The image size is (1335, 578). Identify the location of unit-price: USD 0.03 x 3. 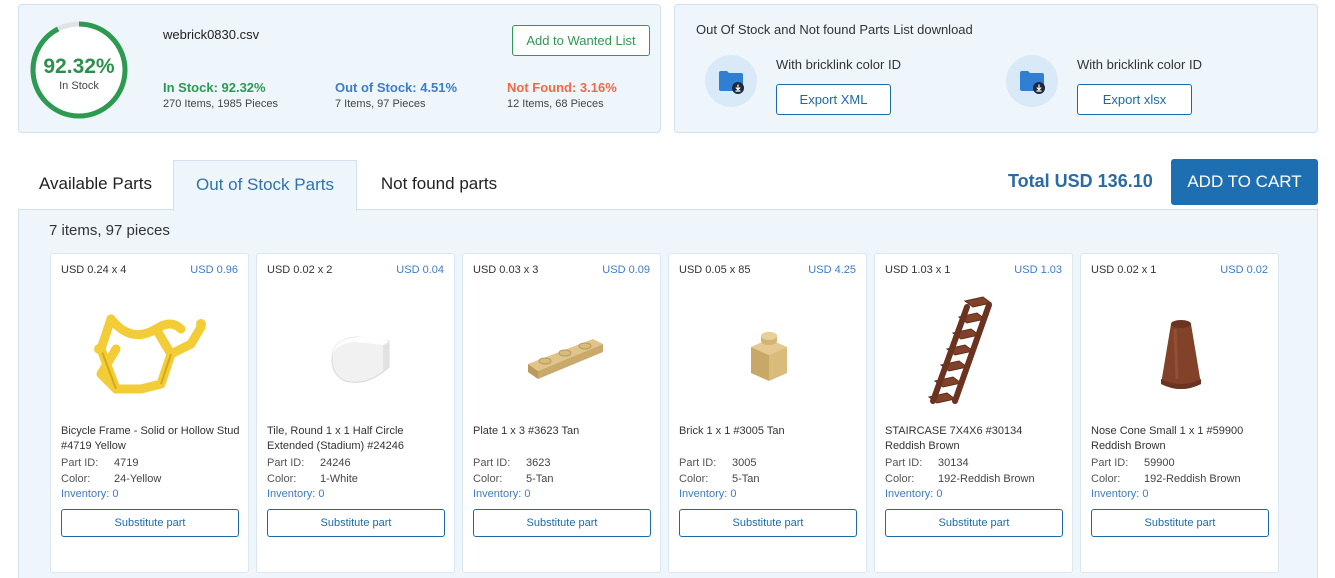
(506, 270).